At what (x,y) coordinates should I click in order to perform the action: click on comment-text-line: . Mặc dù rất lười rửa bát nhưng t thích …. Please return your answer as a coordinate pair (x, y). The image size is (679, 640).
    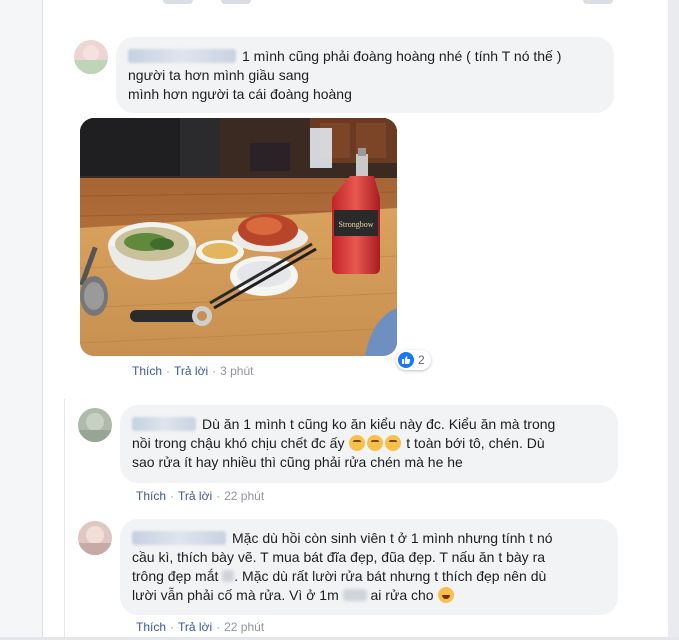
    Looking at the image, I should click on (390, 576).